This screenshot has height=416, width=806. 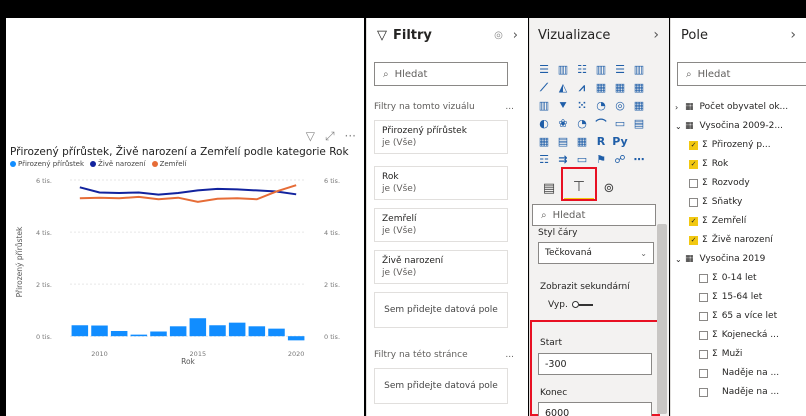 I want to click on focus-mode-icon: ⤢, so click(x=330, y=136).